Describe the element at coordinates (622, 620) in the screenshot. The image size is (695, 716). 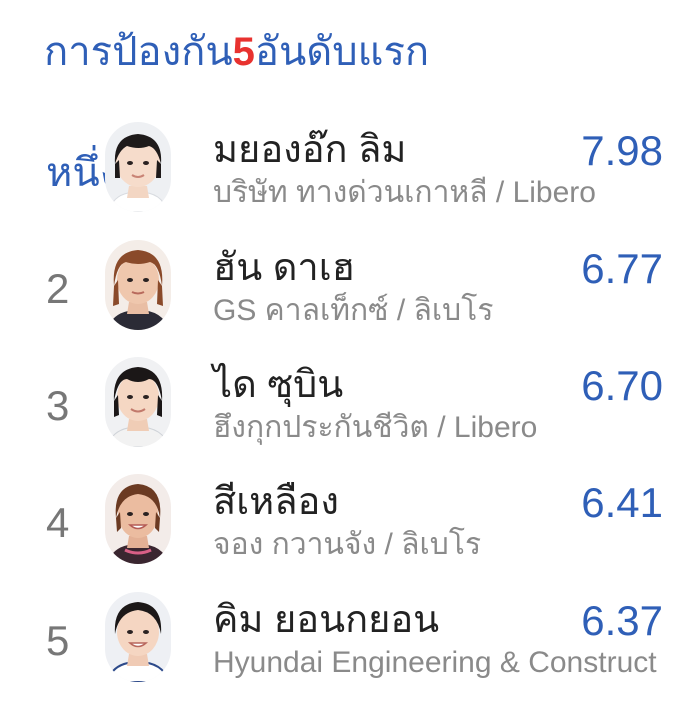
I see `player-score: 6.37` at that location.